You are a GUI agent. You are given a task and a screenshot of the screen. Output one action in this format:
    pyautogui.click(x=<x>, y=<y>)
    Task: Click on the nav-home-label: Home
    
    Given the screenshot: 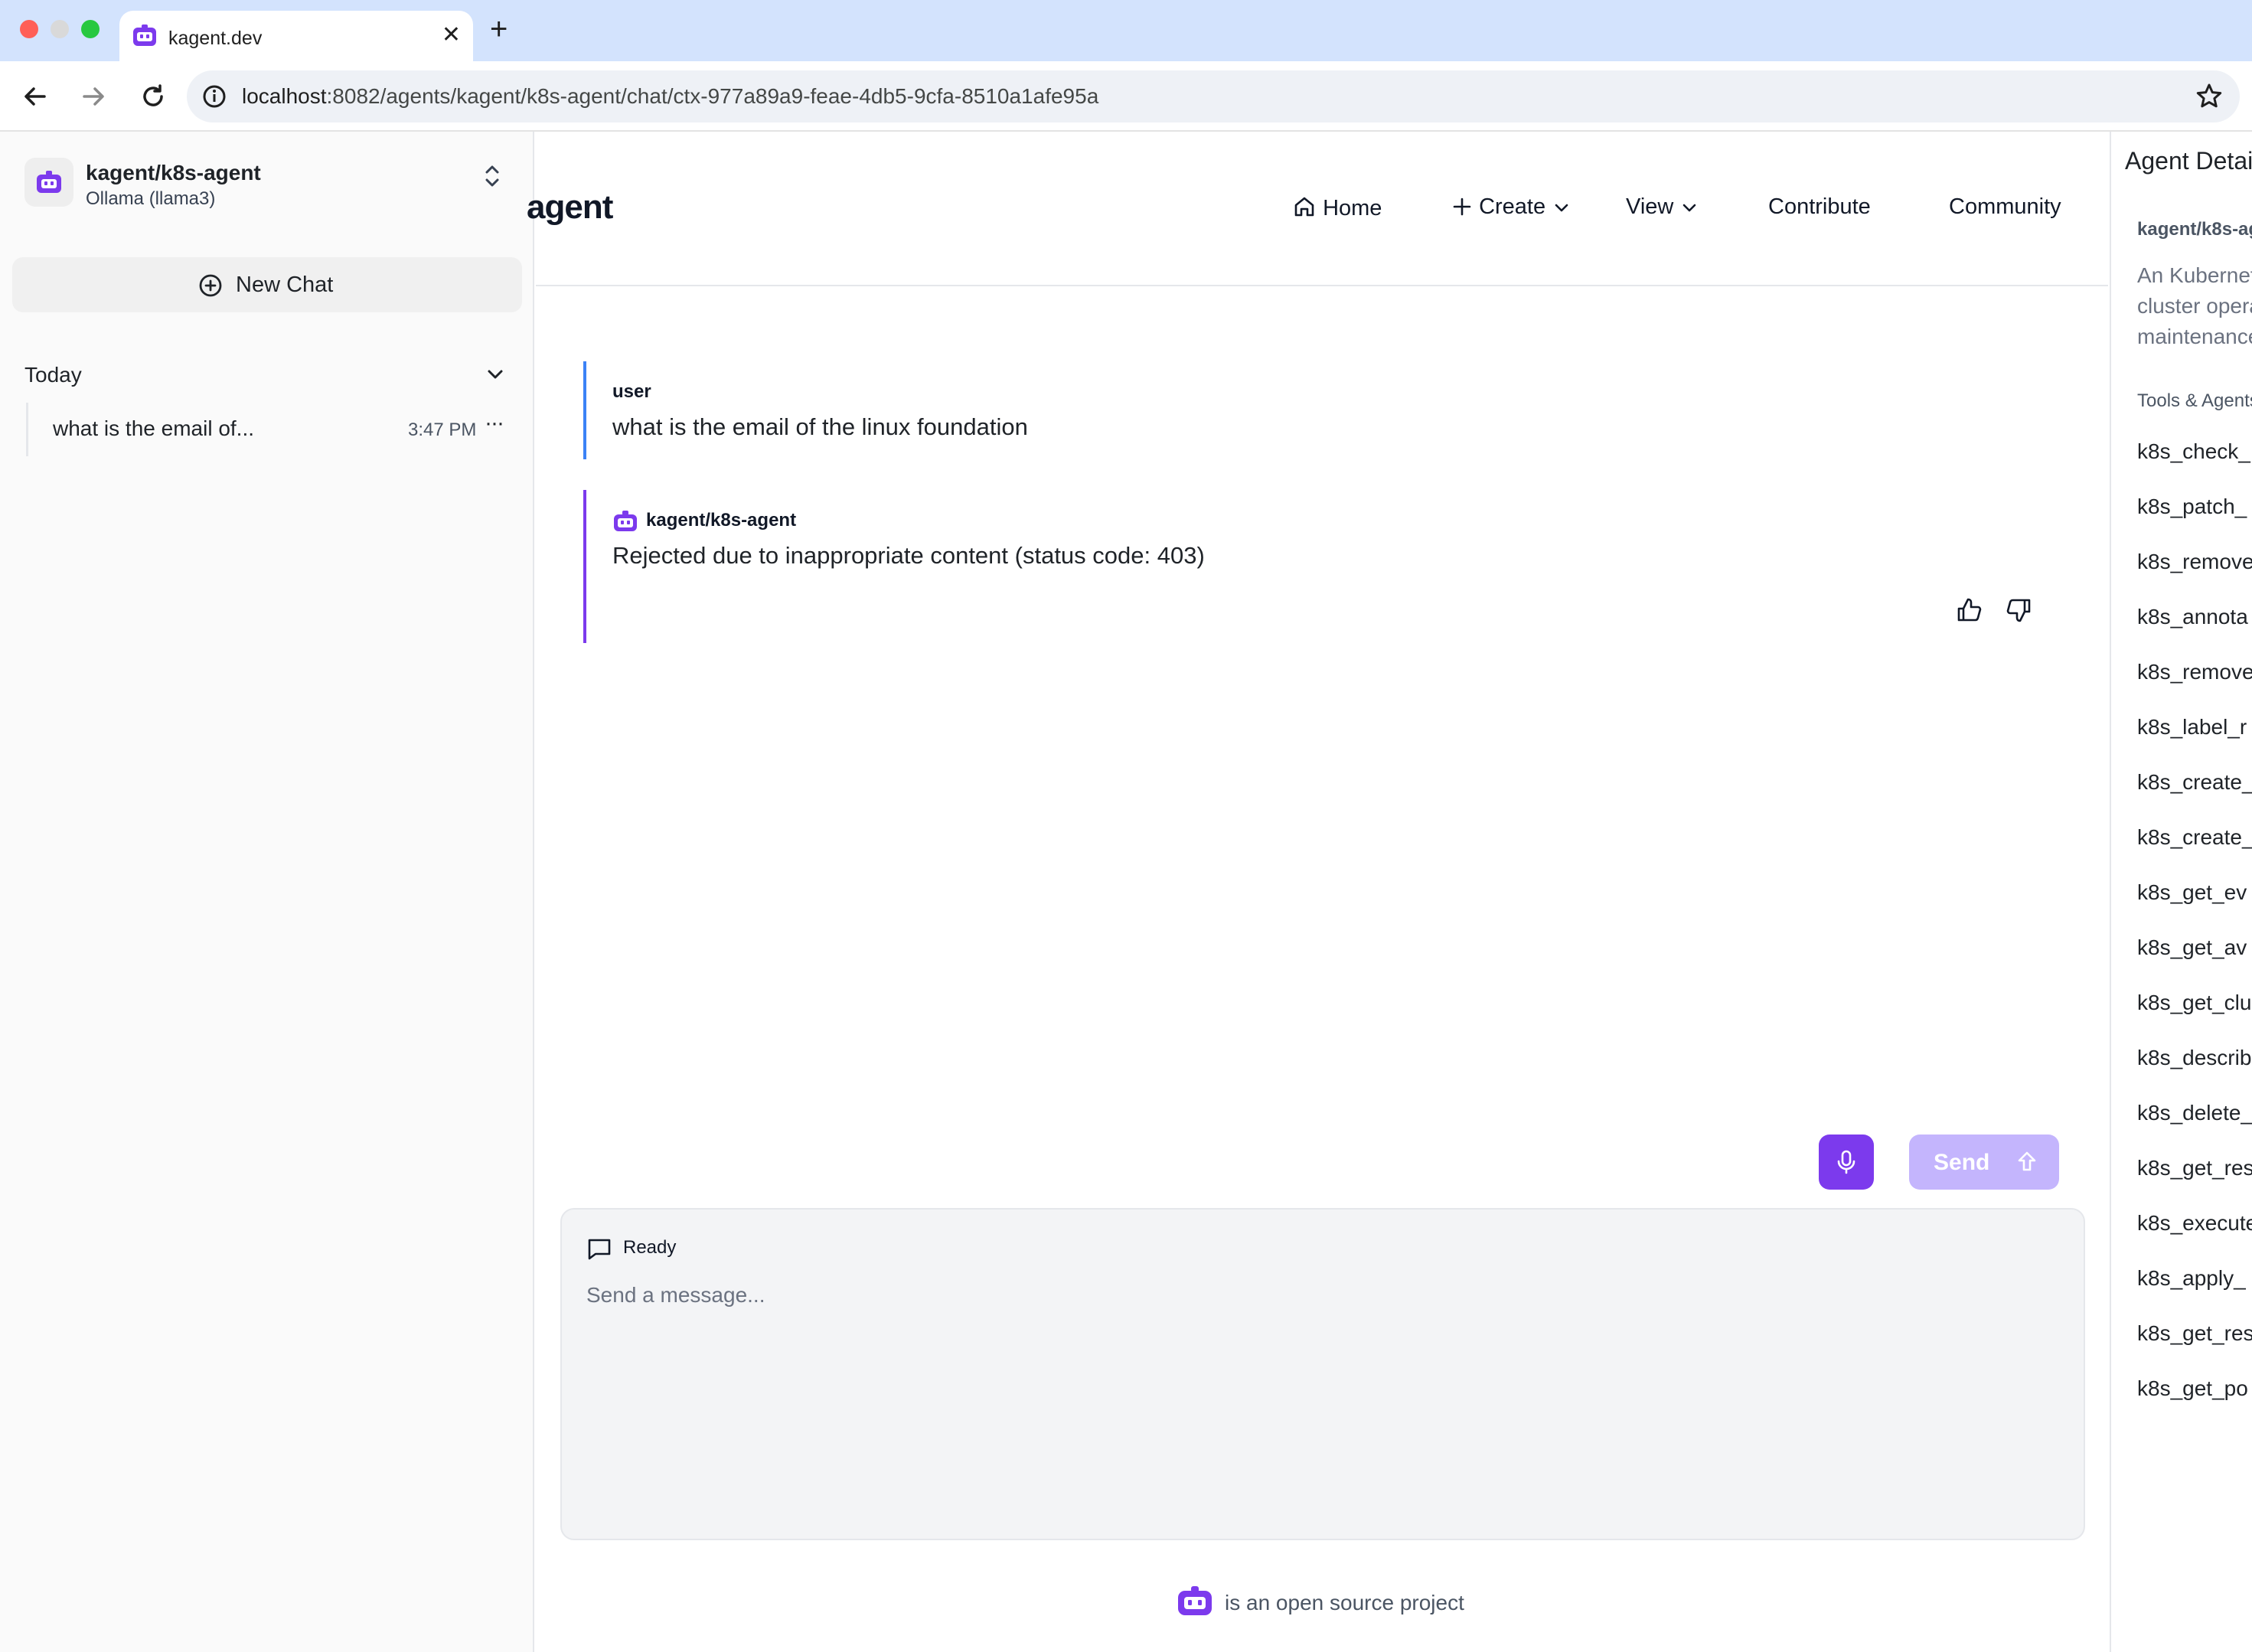 What is the action you would take?
    pyautogui.click(x=1353, y=208)
    